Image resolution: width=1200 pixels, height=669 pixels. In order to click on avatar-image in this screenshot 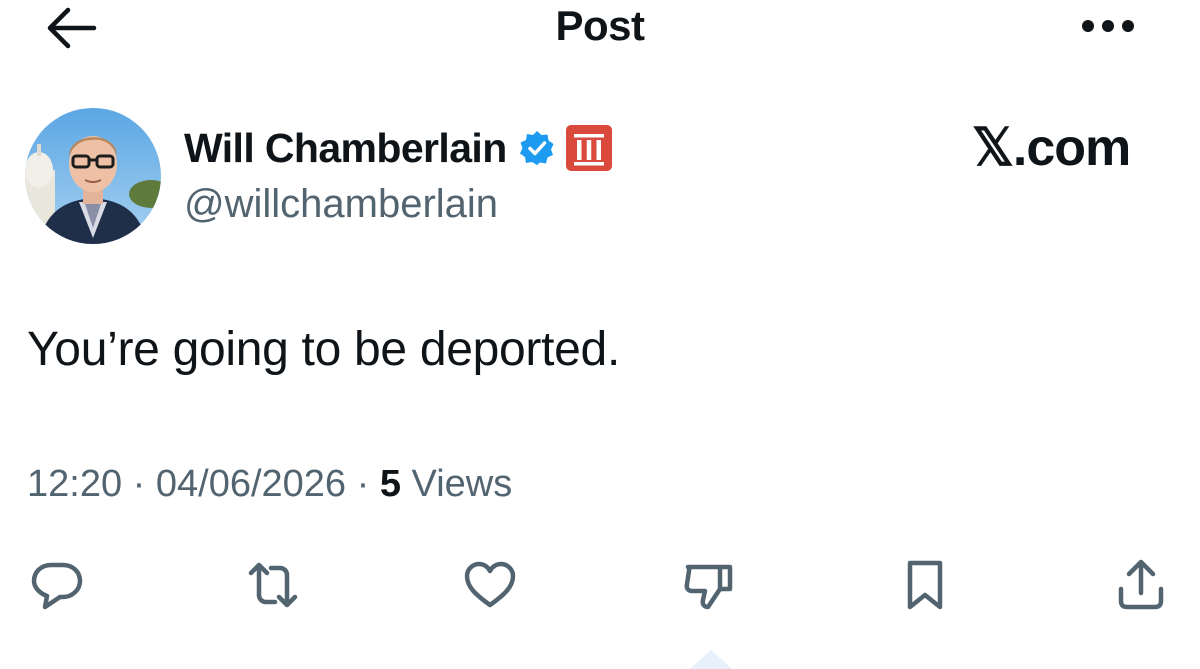, I will do `click(93, 176)`.